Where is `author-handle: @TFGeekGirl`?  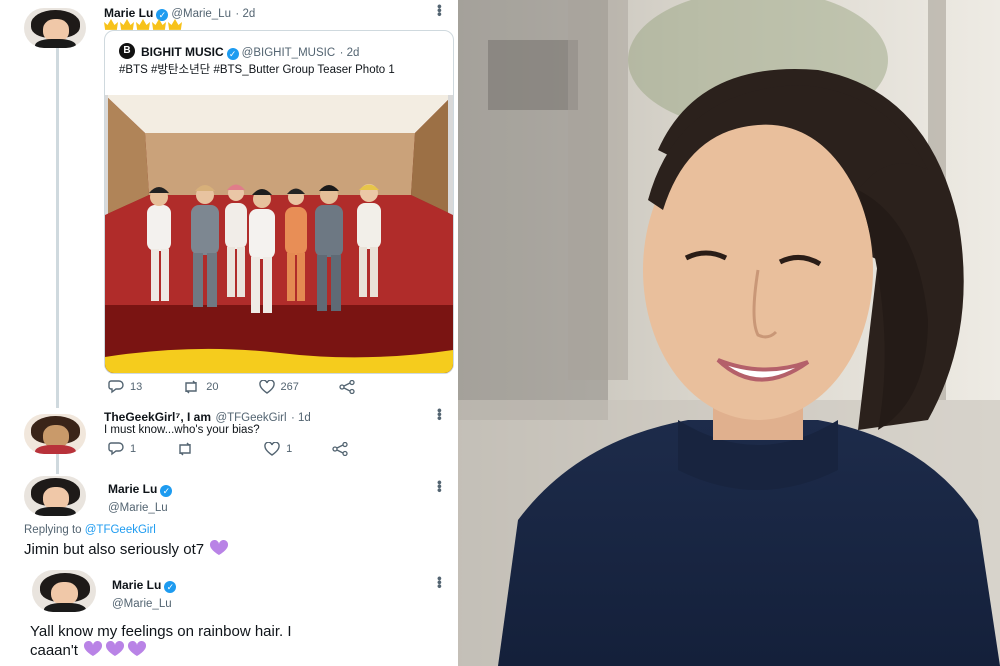
author-handle: @TFGeekGirl is located at coordinates (250, 418).